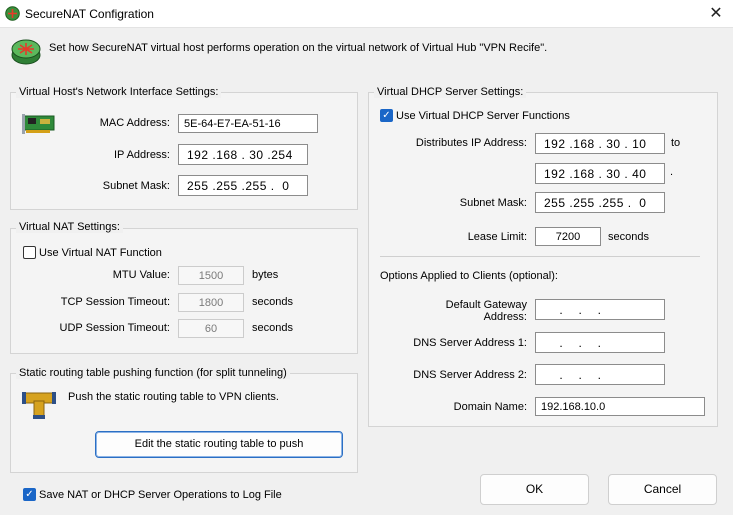  Describe the element at coordinates (114, 328) in the screenshot. I see `udp-timeout-label: UDP Session Timeout:` at that location.